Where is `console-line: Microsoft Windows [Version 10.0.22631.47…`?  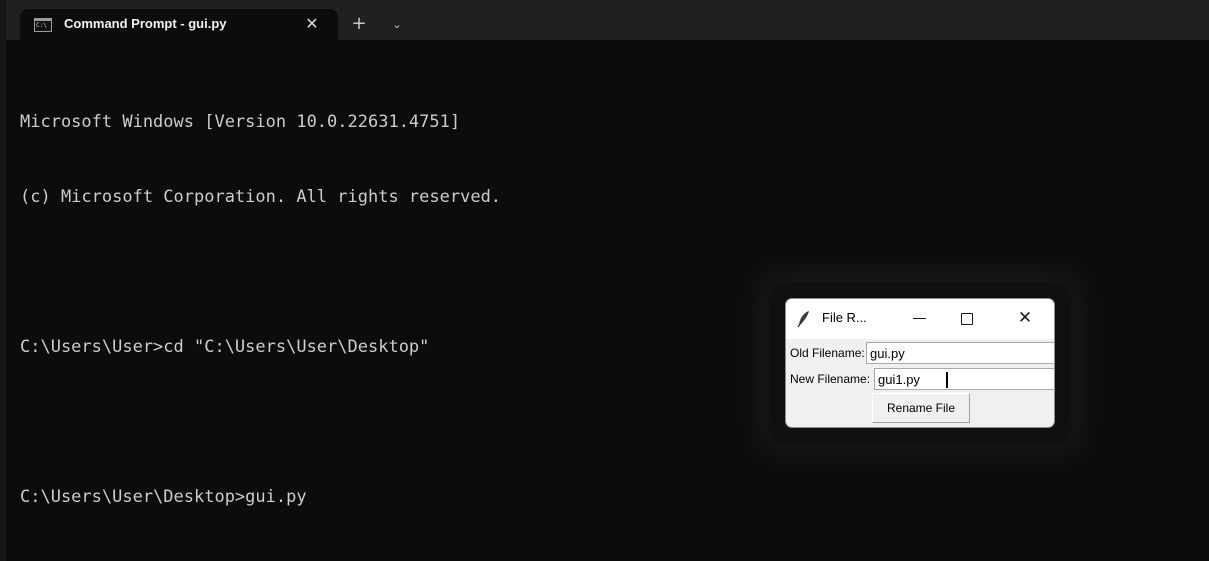
console-line: Microsoft Windows [Version 10.0.22631.47… is located at coordinates (240, 122).